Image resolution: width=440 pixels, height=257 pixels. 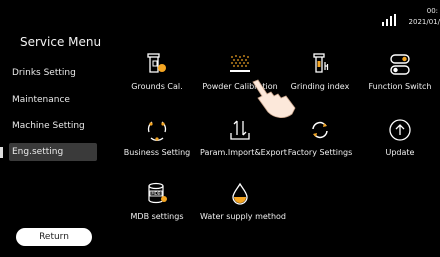 What do you see at coordinates (400, 77) in the screenshot?
I see `tile-function-switch: Function Switch` at bounding box center [400, 77].